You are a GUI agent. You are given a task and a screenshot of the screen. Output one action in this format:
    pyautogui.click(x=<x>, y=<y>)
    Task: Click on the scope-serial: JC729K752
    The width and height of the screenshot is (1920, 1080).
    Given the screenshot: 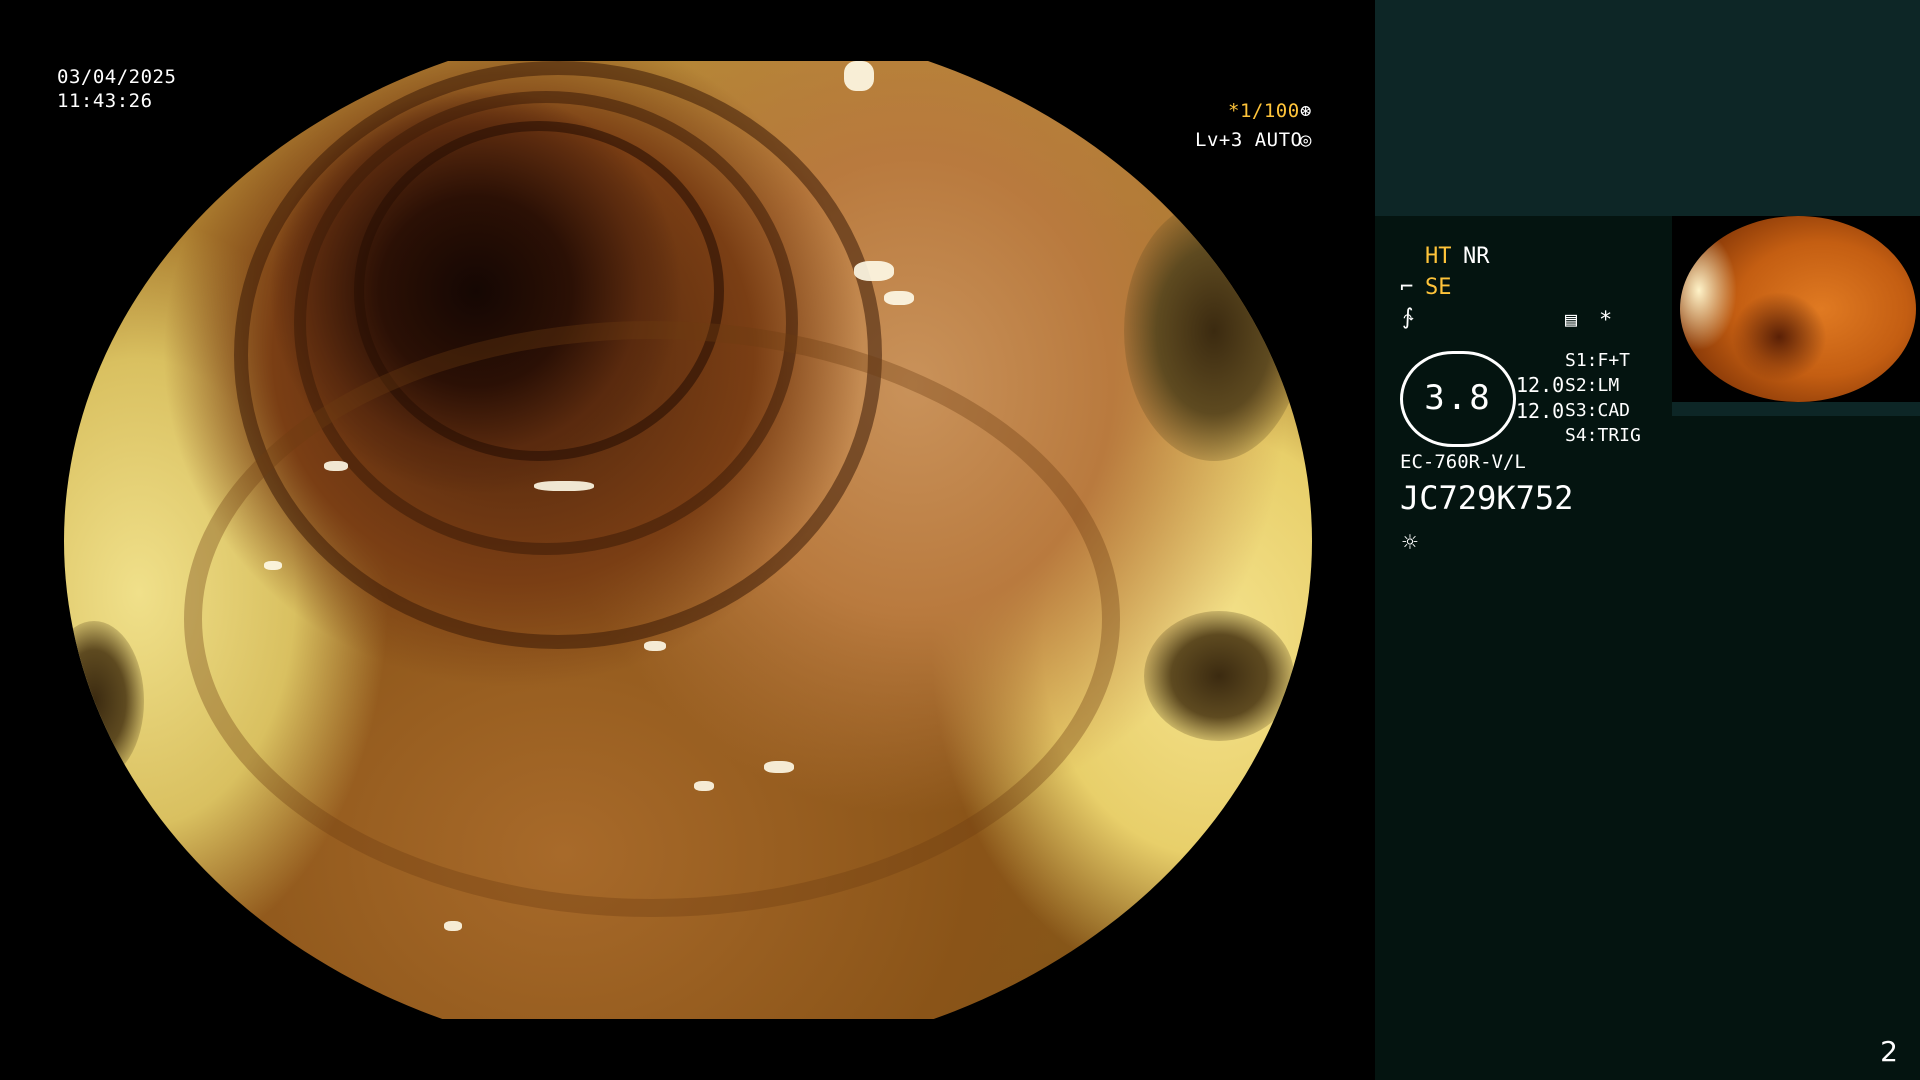 What is the action you would take?
    pyautogui.click(x=1487, y=498)
    